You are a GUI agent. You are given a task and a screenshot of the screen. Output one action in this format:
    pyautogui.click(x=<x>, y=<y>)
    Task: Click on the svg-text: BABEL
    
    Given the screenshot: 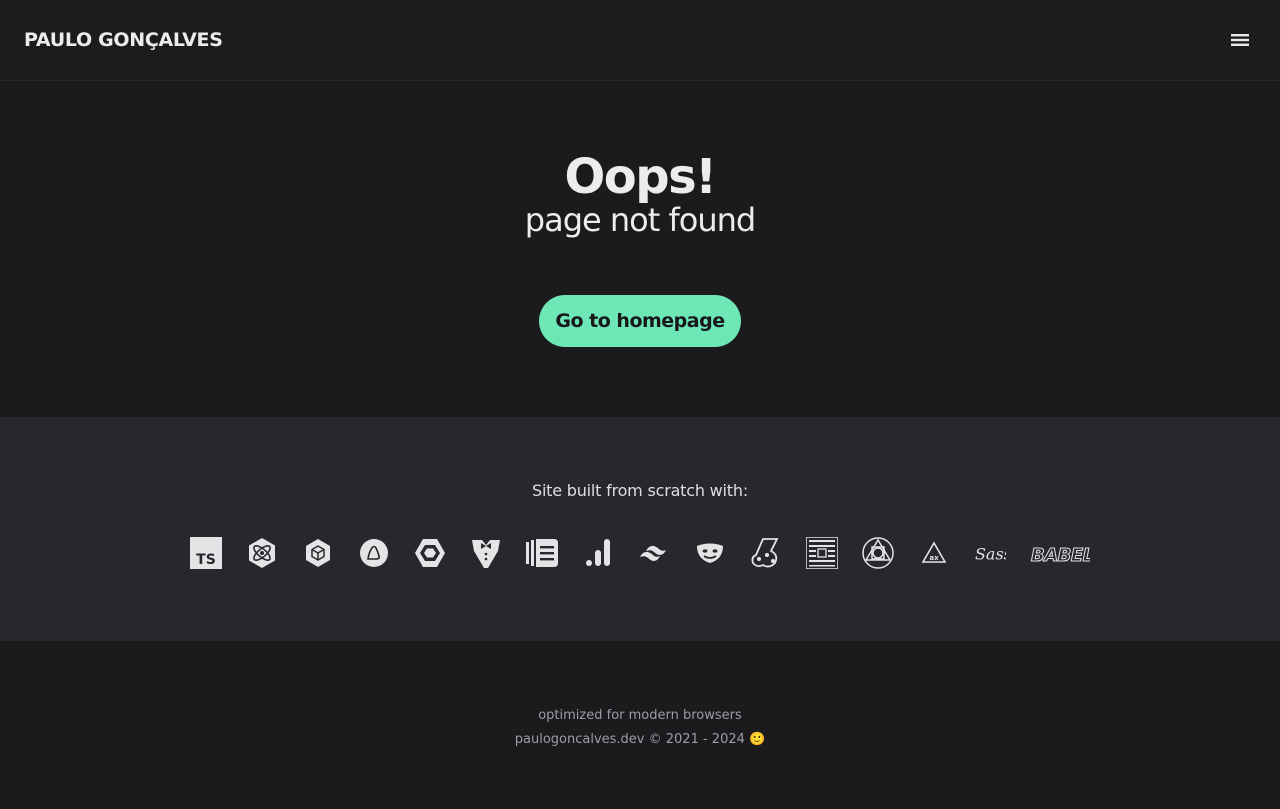 What is the action you would take?
    pyautogui.click(x=1060, y=555)
    